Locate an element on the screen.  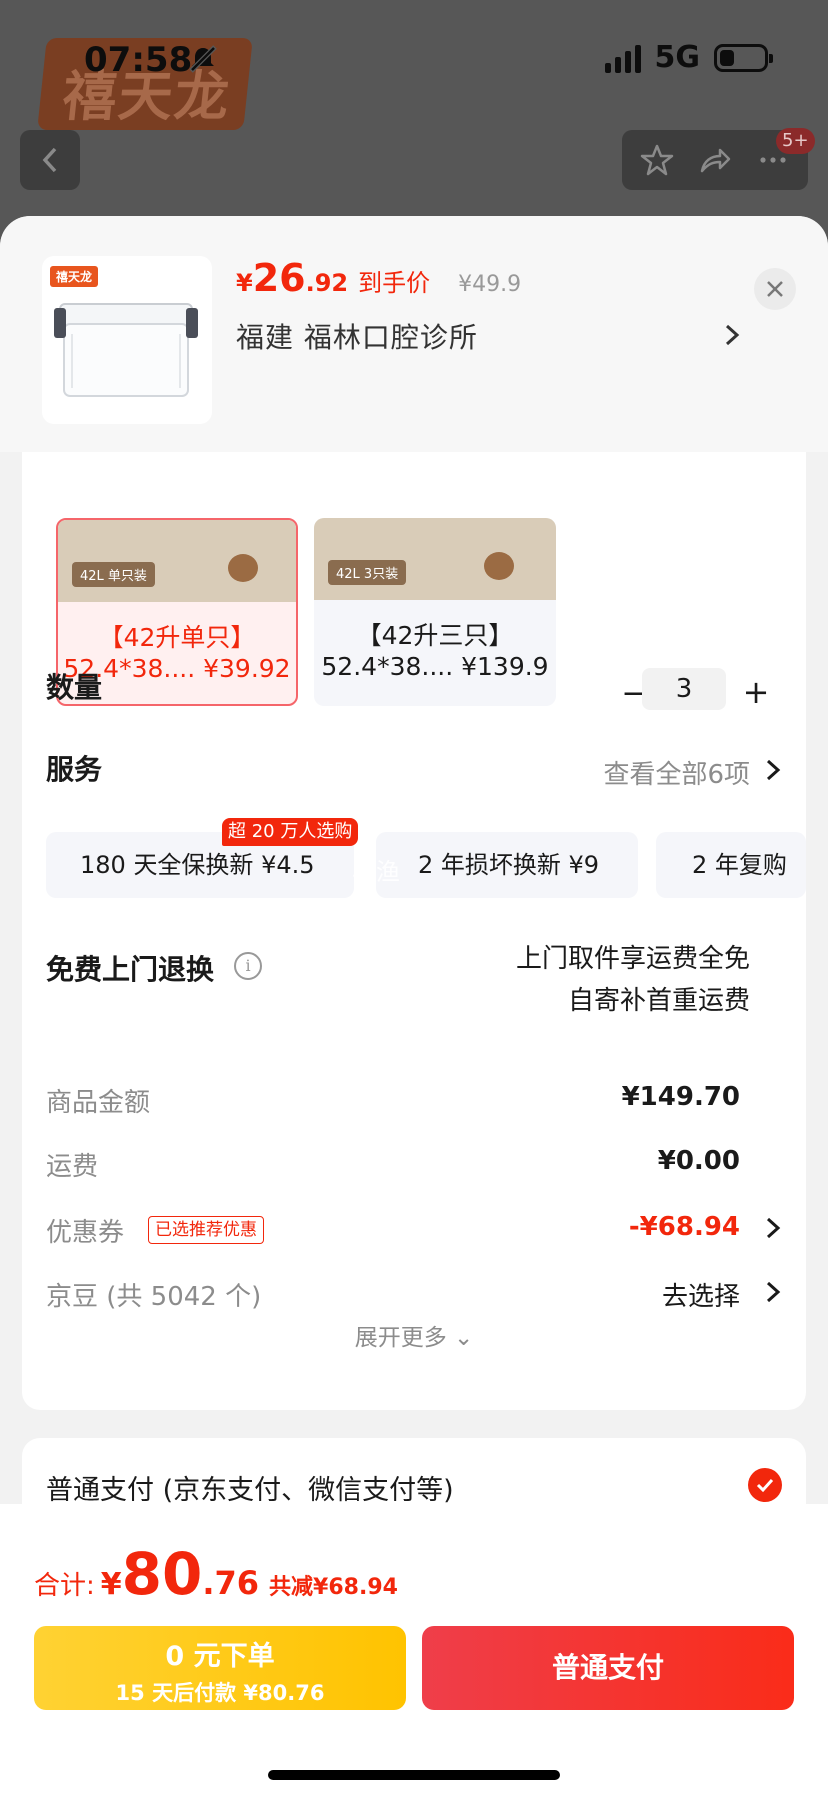
shipping-value: ¥0.00 is located at coordinates (698, 1161).